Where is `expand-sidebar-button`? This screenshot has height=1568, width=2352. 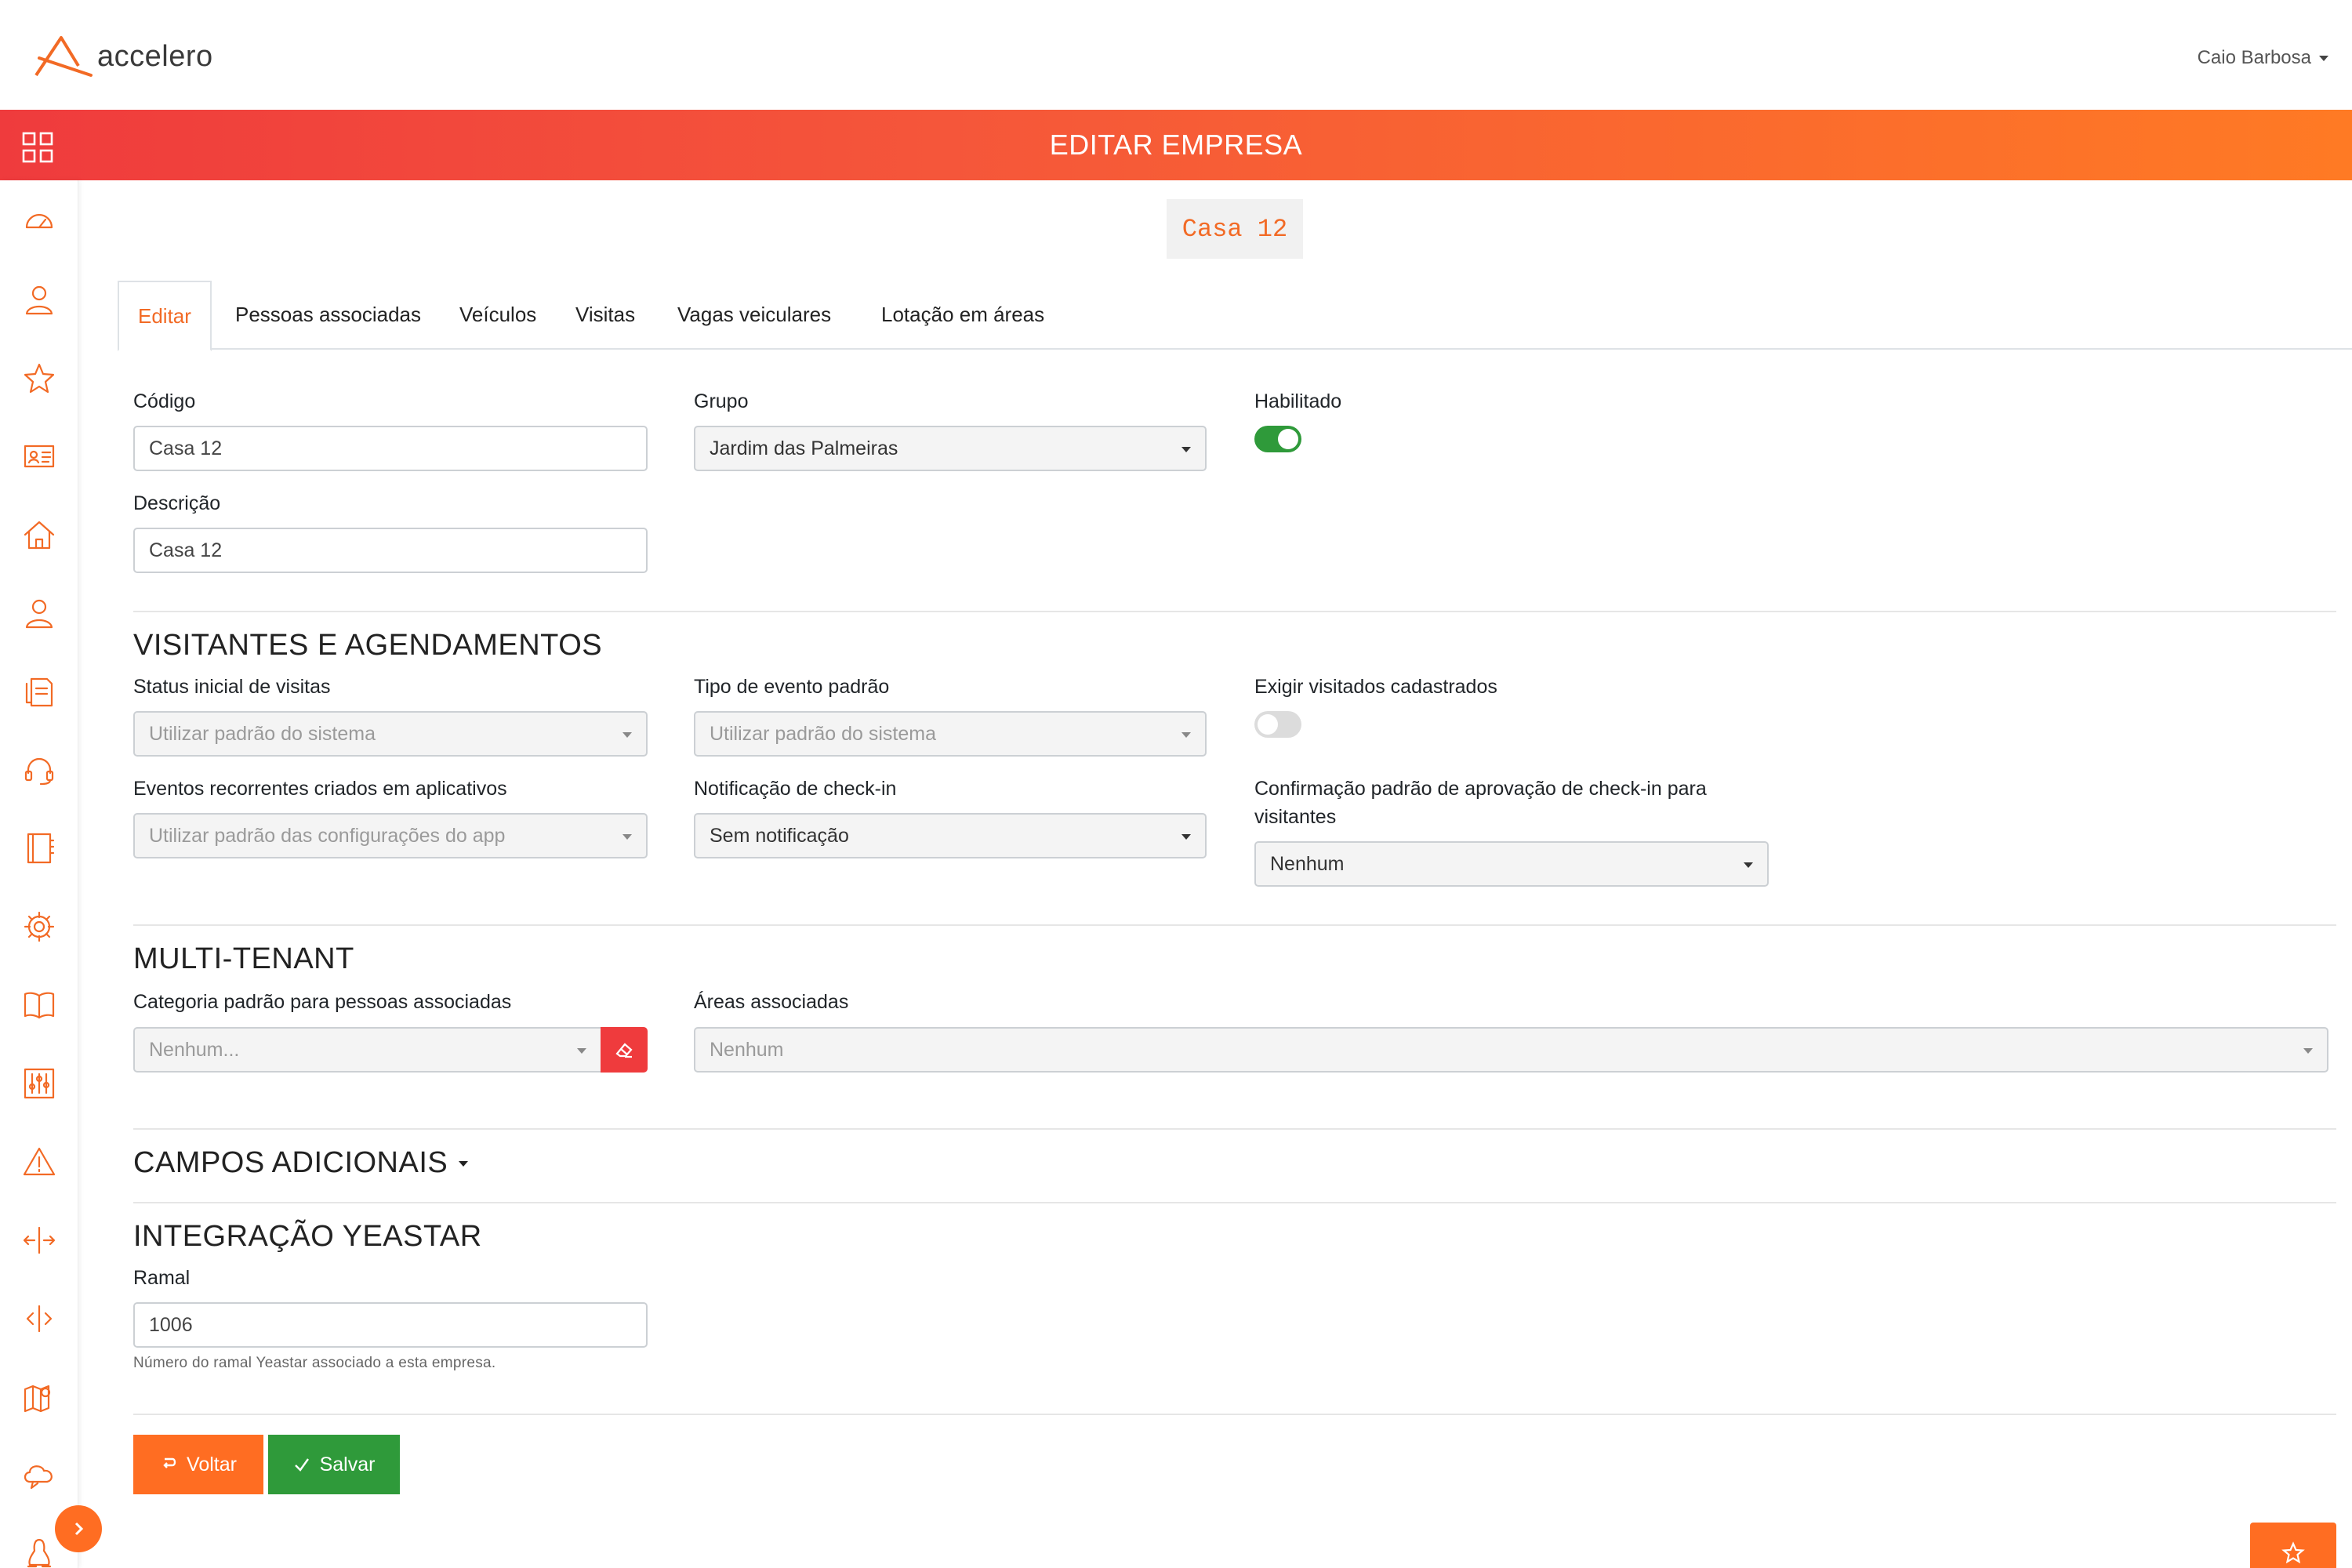
expand-sidebar-button is located at coordinates (78, 1528).